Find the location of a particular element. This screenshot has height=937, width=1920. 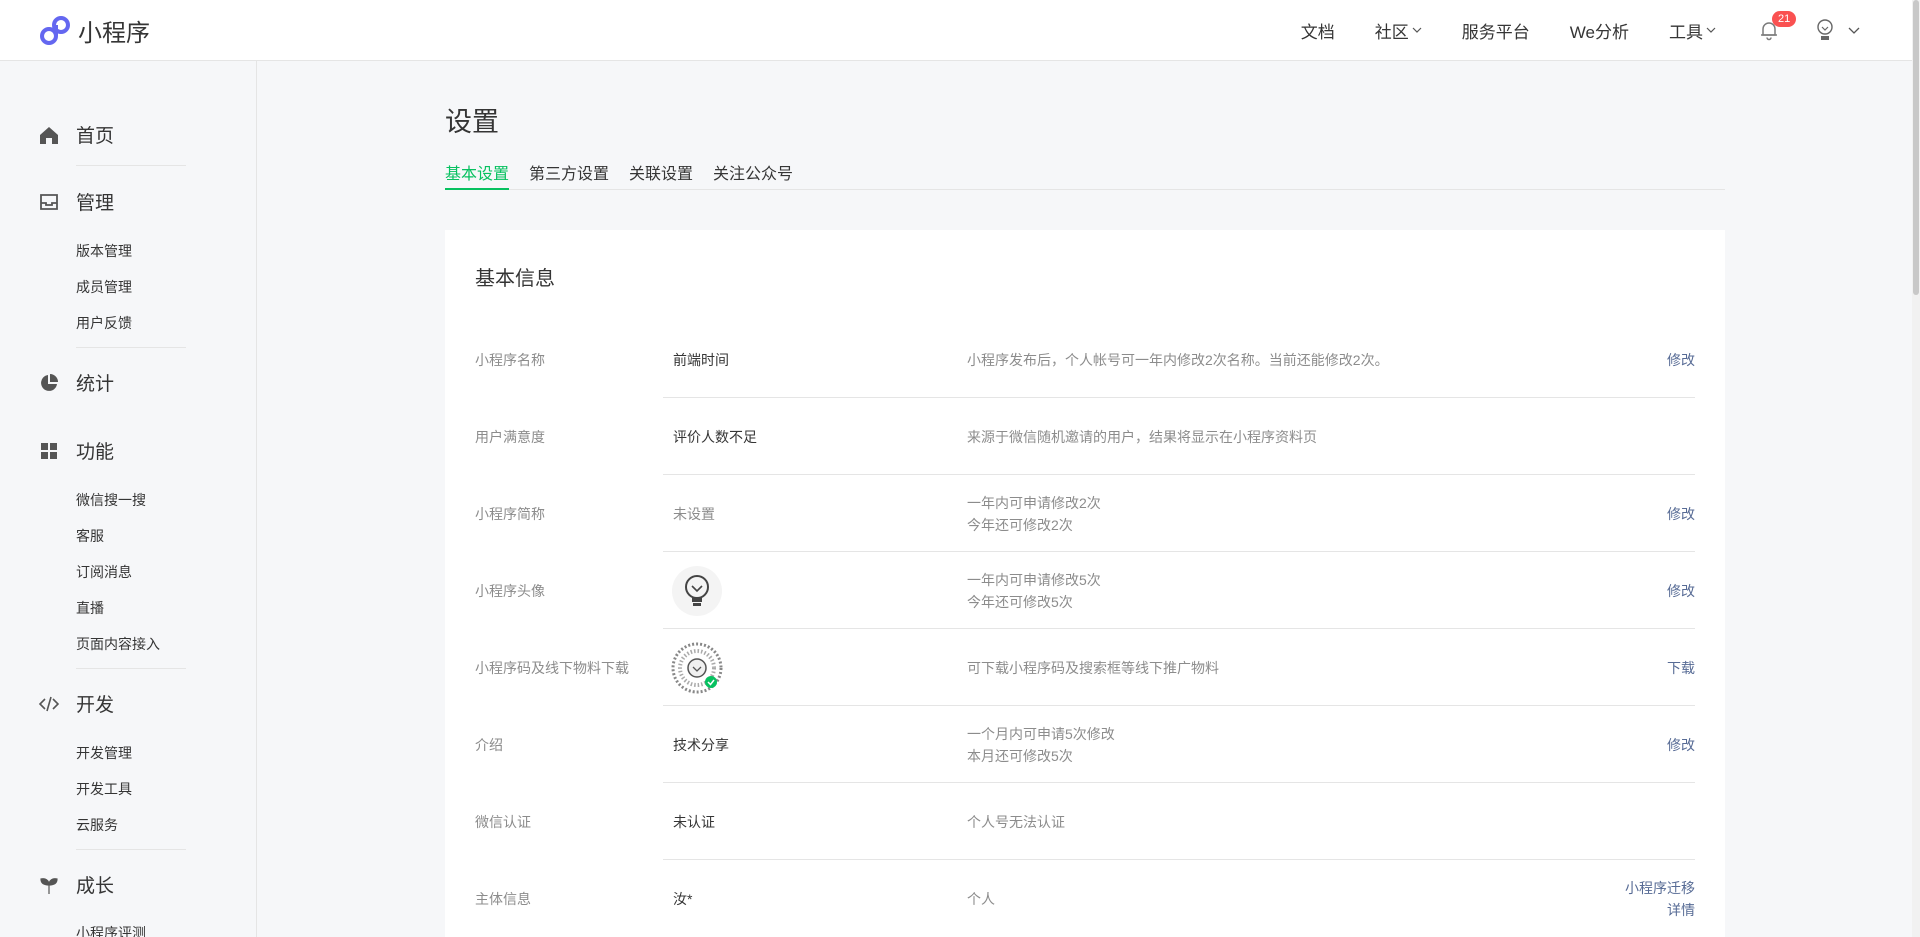

row-description-line: 一年内可申请修改2次 is located at coordinates (1034, 502).